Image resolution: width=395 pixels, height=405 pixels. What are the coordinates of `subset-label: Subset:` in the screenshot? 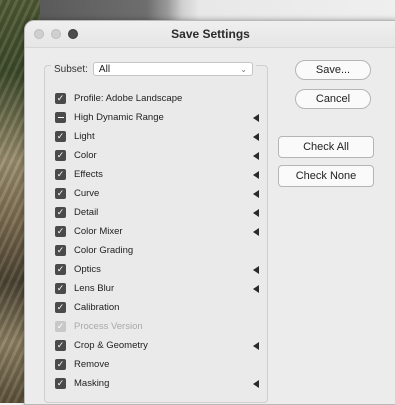 It's located at (71, 69).